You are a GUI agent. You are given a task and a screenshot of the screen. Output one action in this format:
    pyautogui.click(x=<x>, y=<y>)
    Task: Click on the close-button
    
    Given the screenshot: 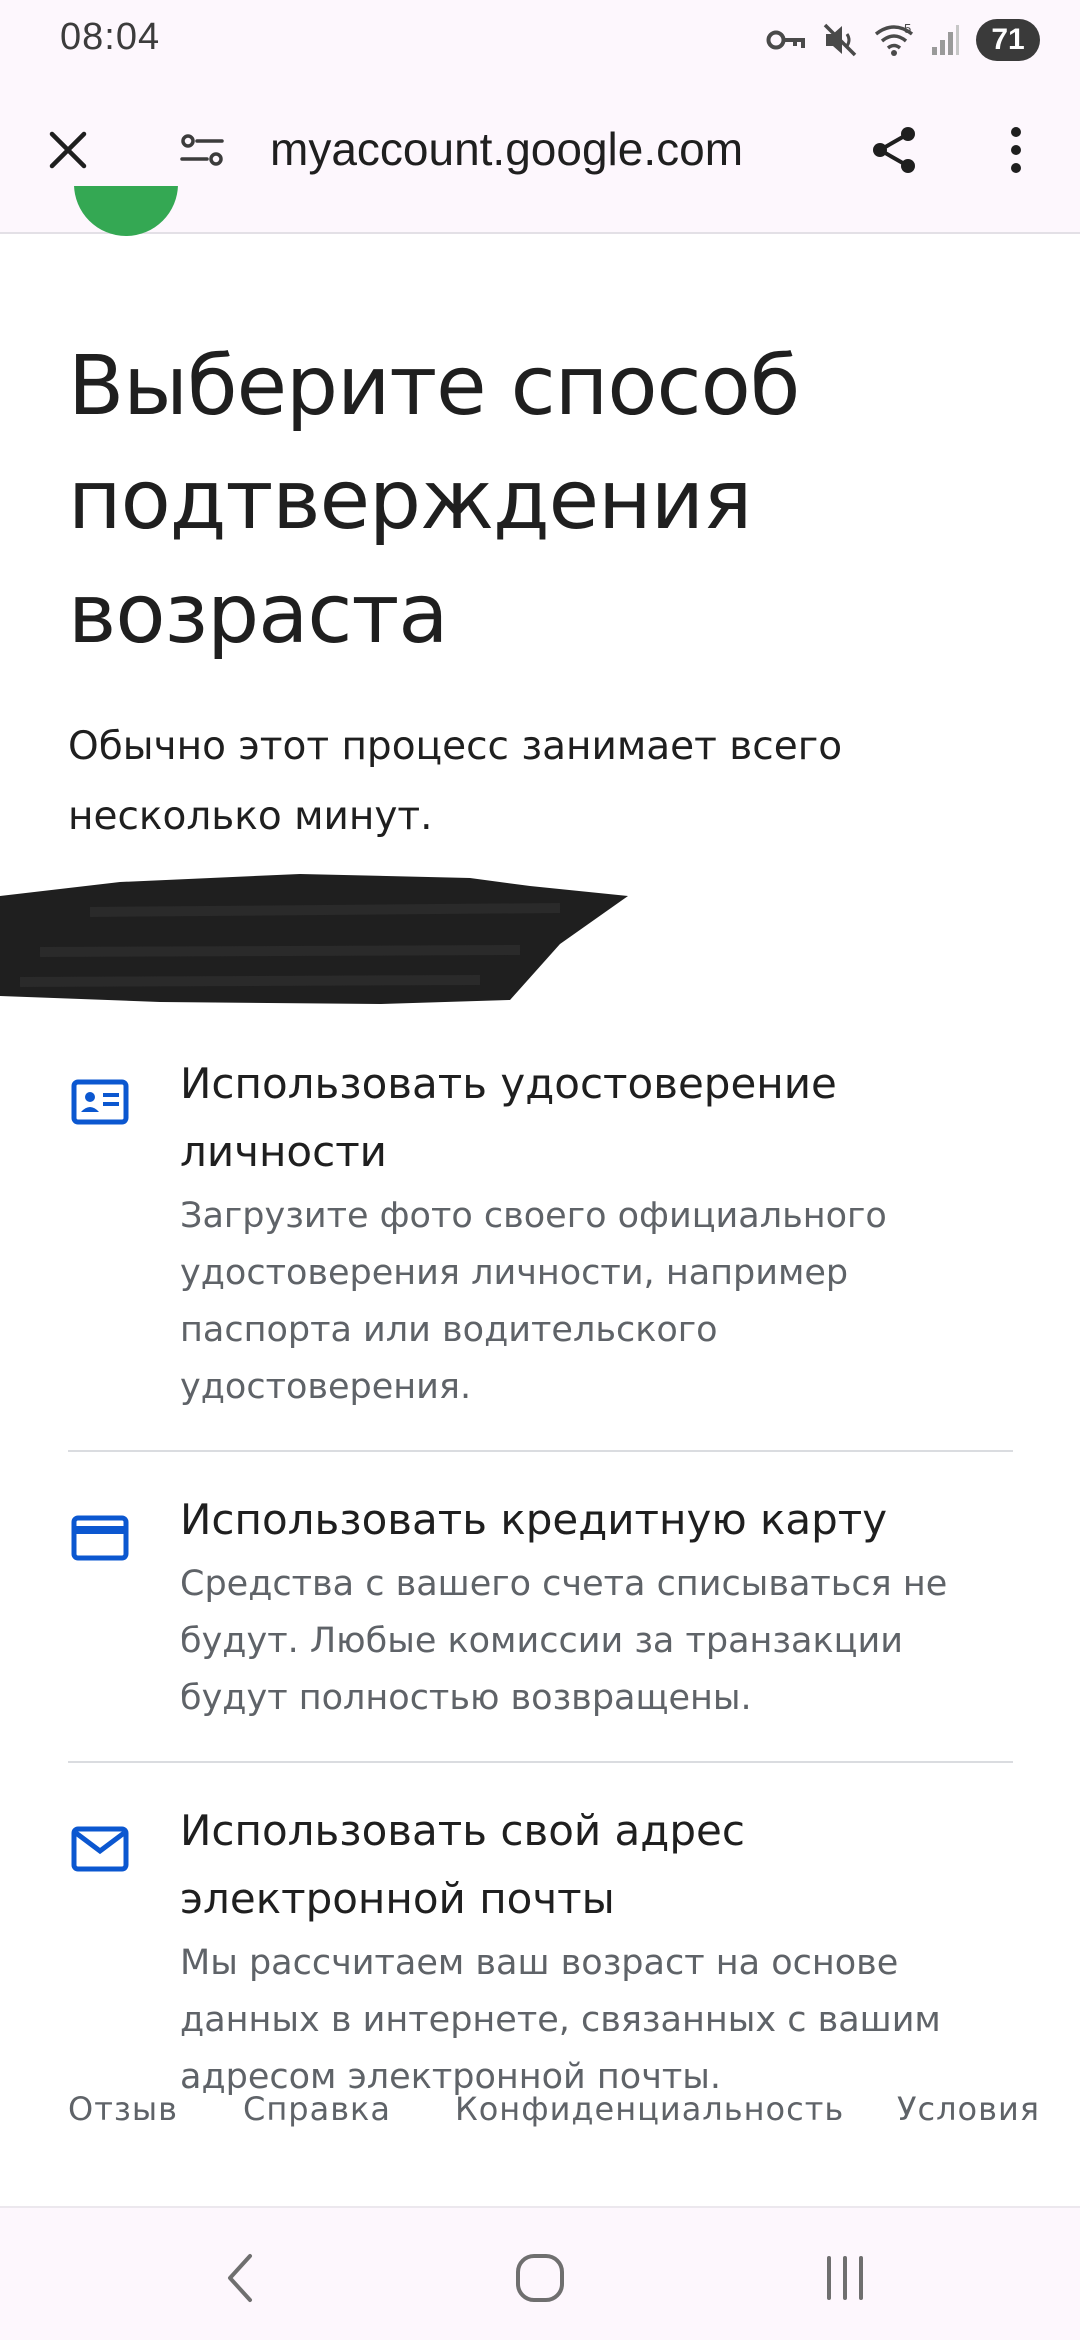 What is the action you would take?
    pyautogui.click(x=68, y=150)
    